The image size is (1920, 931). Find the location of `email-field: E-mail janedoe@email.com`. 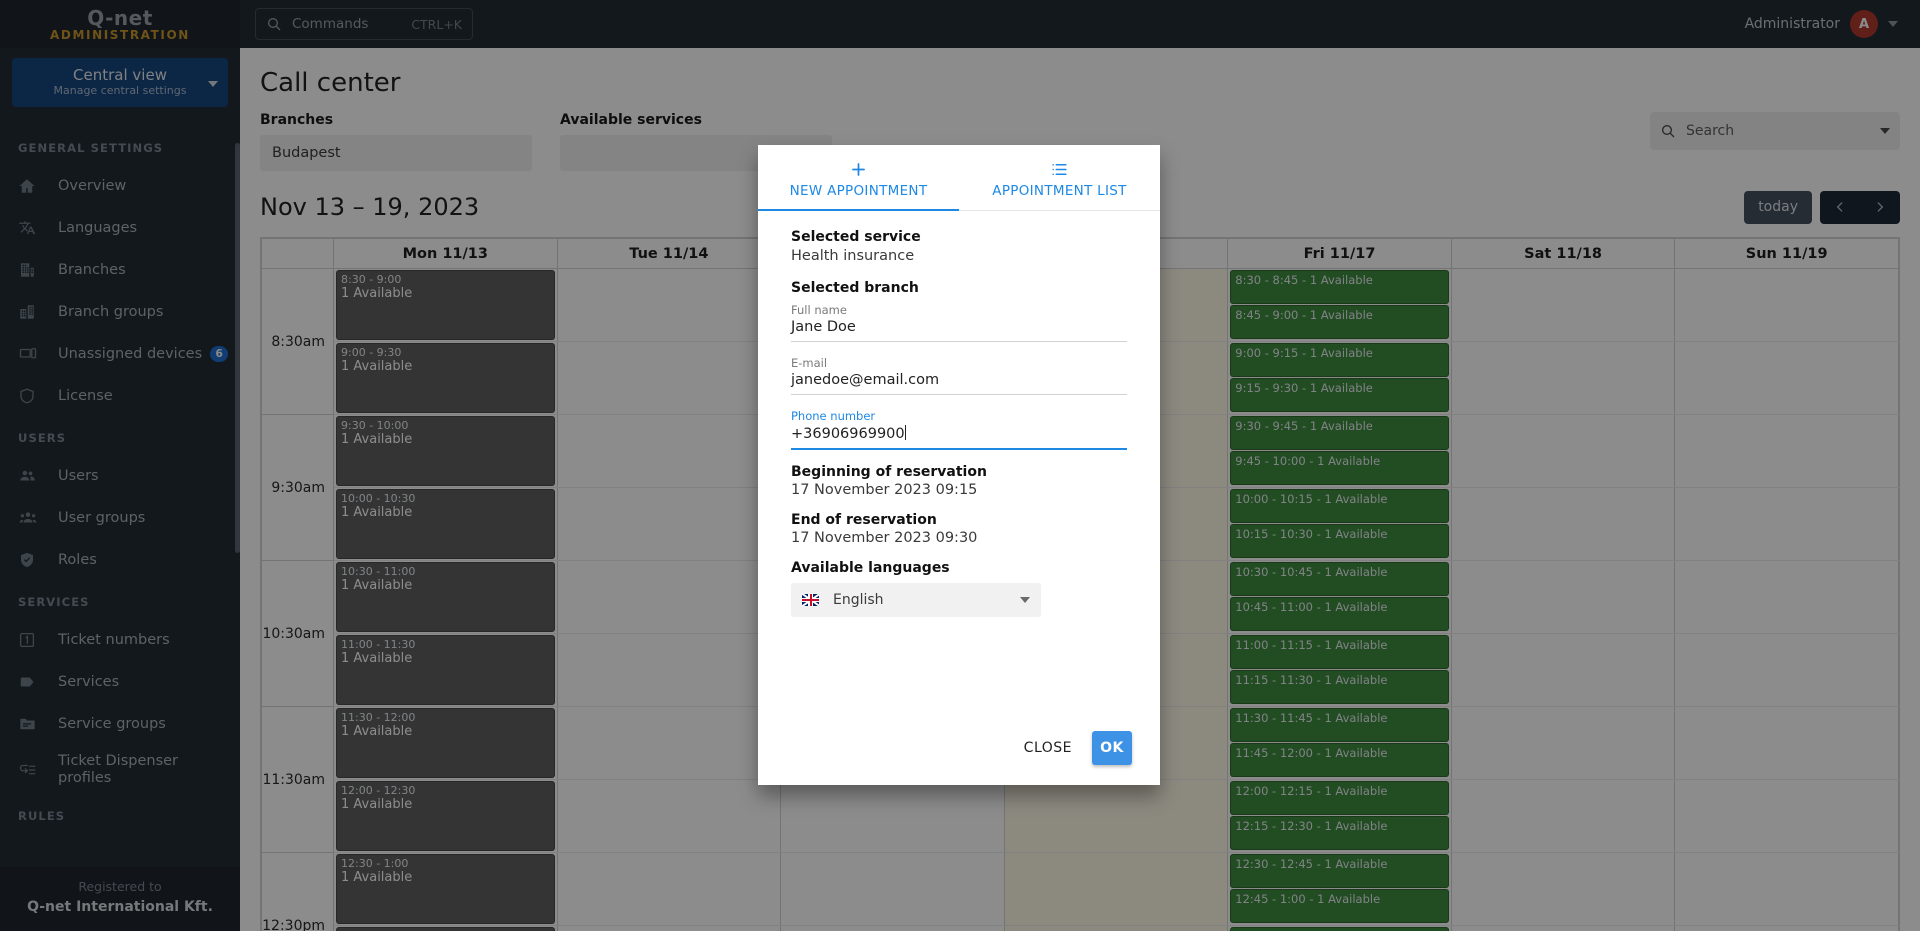

email-field: E-mail janedoe@email.com is located at coordinates (959, 373).